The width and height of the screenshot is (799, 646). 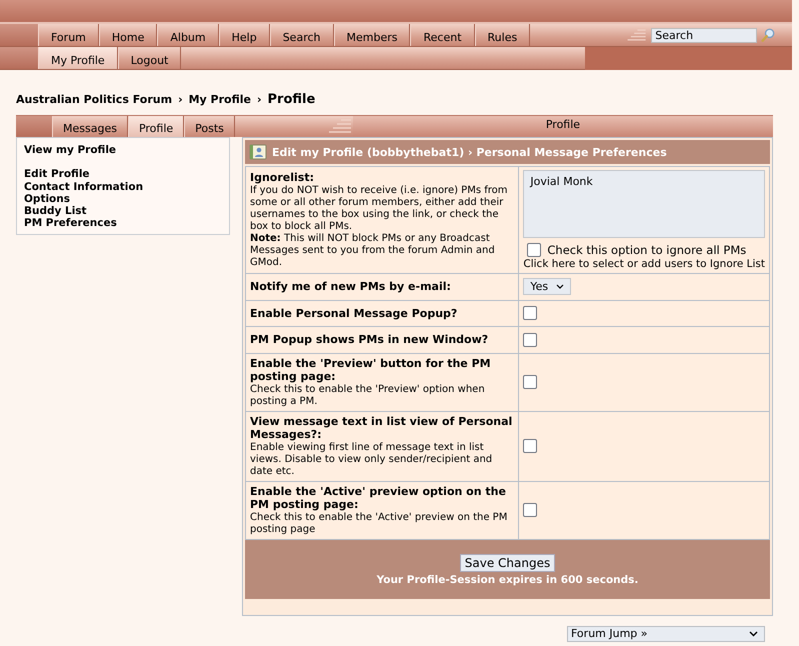 I want to click on yes-no-dropdown: Yes, so click(x=547, y=287).